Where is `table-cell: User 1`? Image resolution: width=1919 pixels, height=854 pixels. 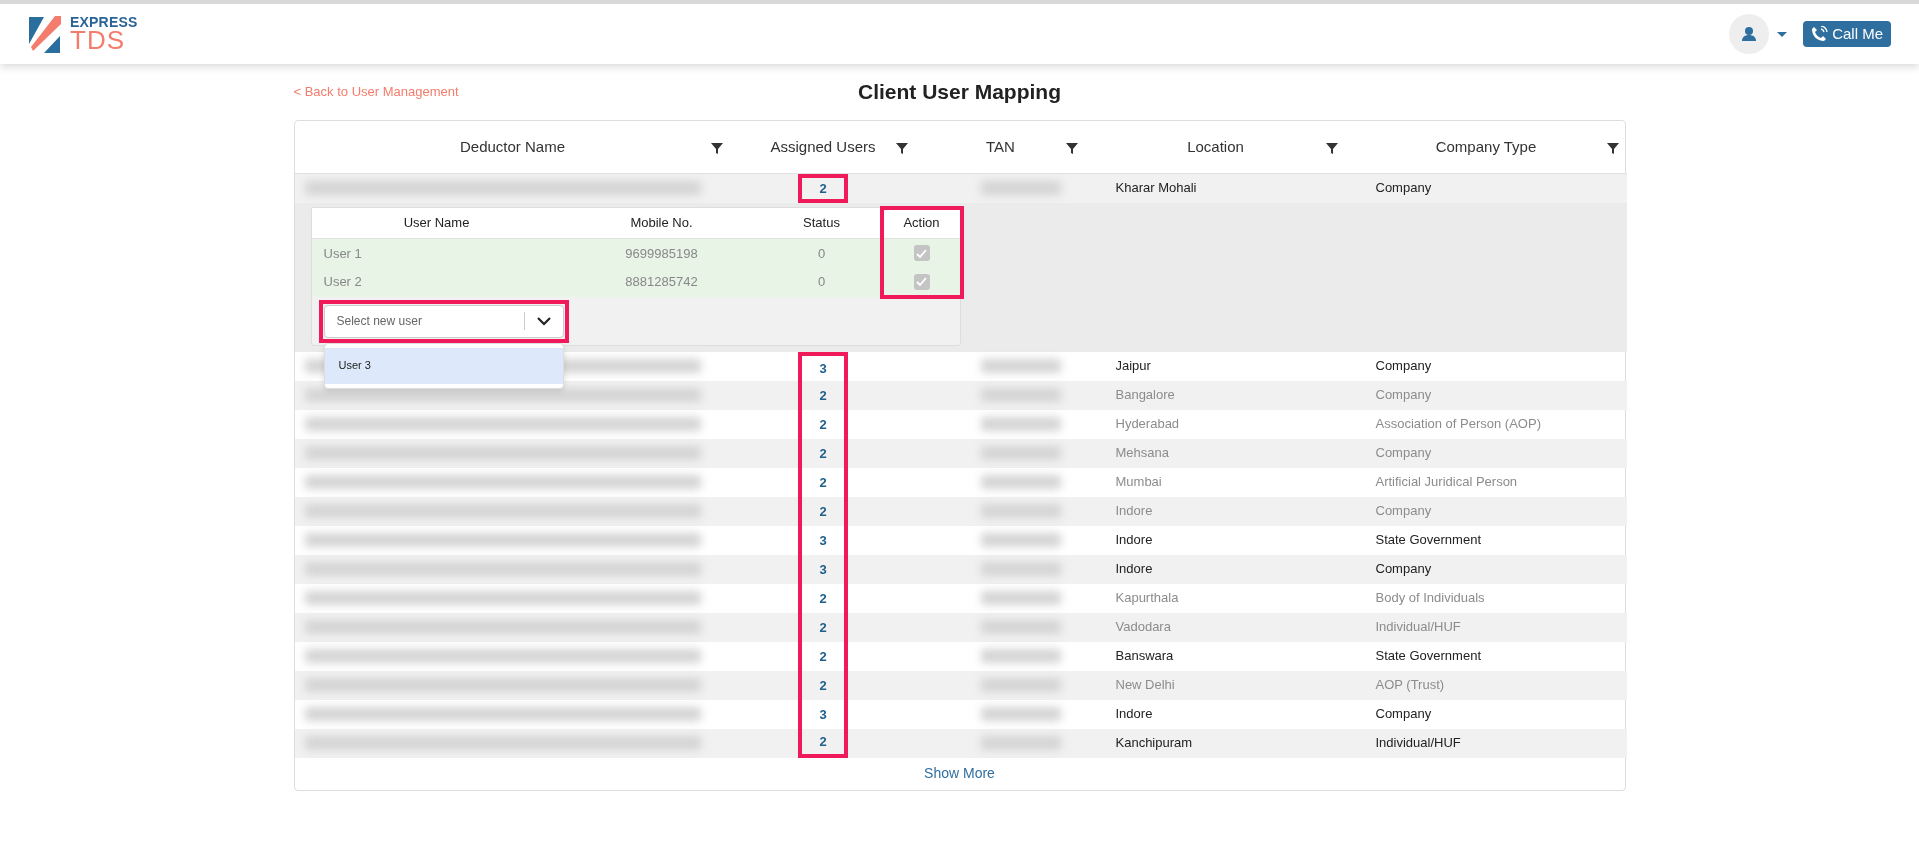
table-cell: User 1 is located at coordinates (436, 253).